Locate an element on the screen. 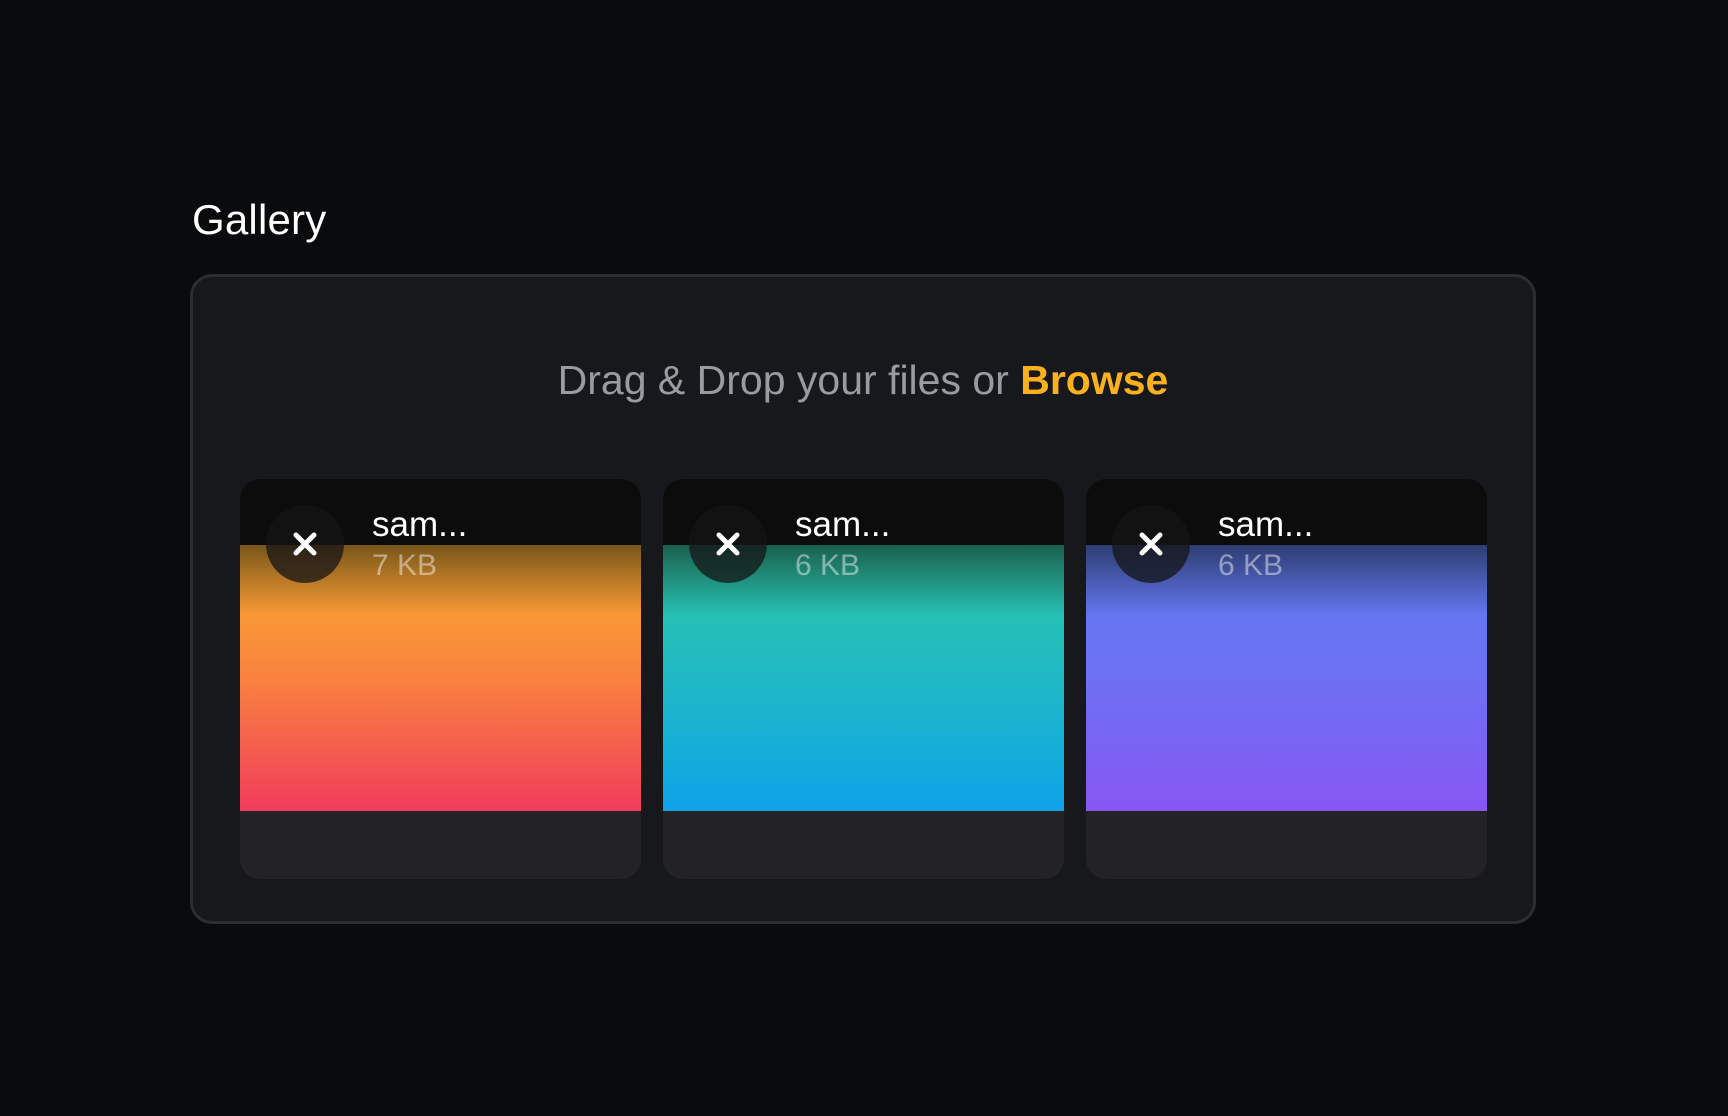 The height and width of the screenshot is (1116, 1728). drop-prompt: Drag & Drop your files or is located at coordinates (789, 380).